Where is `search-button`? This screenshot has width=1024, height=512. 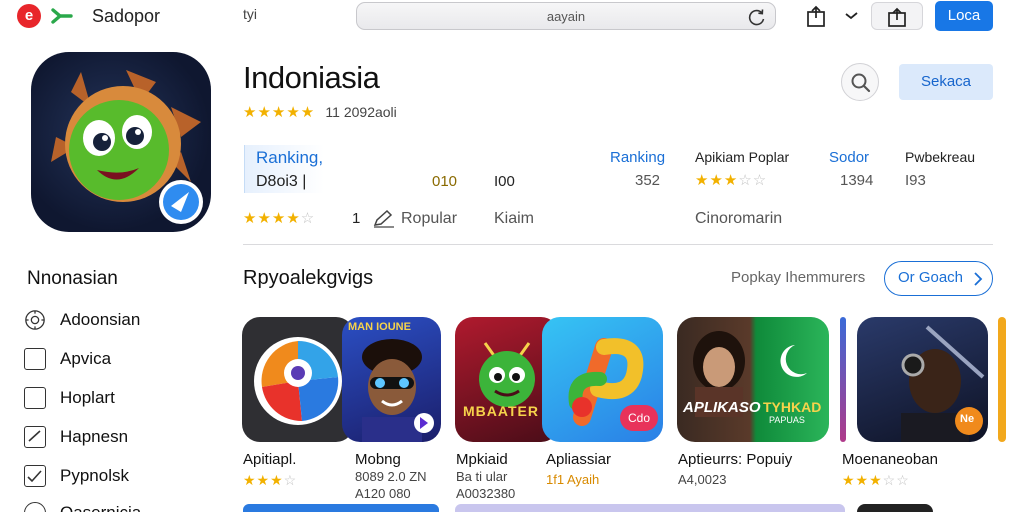 search-button is located at coordinates (860, 82).